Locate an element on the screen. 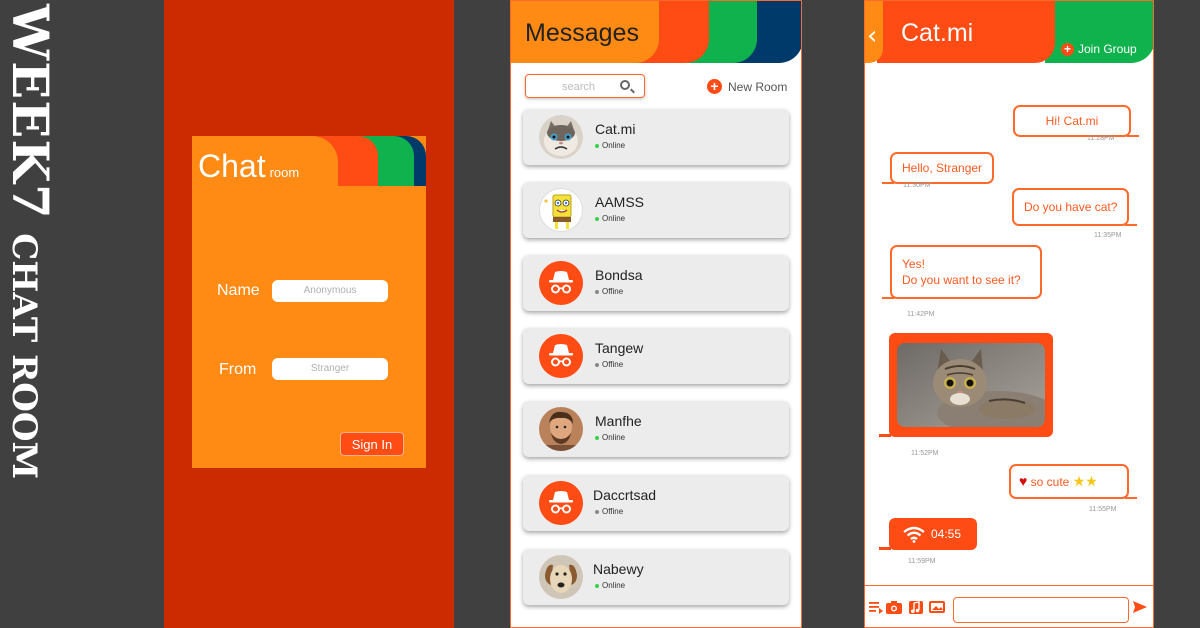 This screenshot has width=1200, height=628. message-time: 11:55PM is located at coordinates (1103, 509).